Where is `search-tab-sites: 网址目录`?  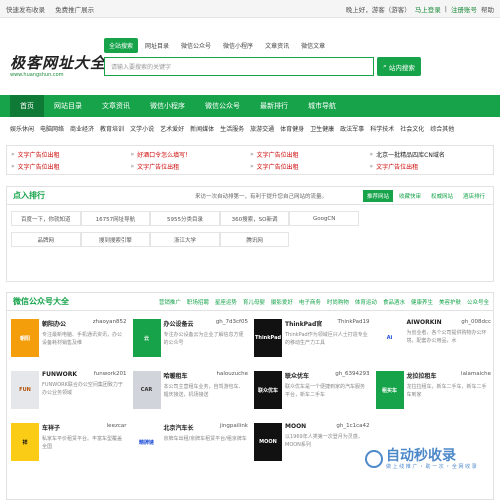 search-tab-sites: 网址目录 is located at coordinates (157, 45).